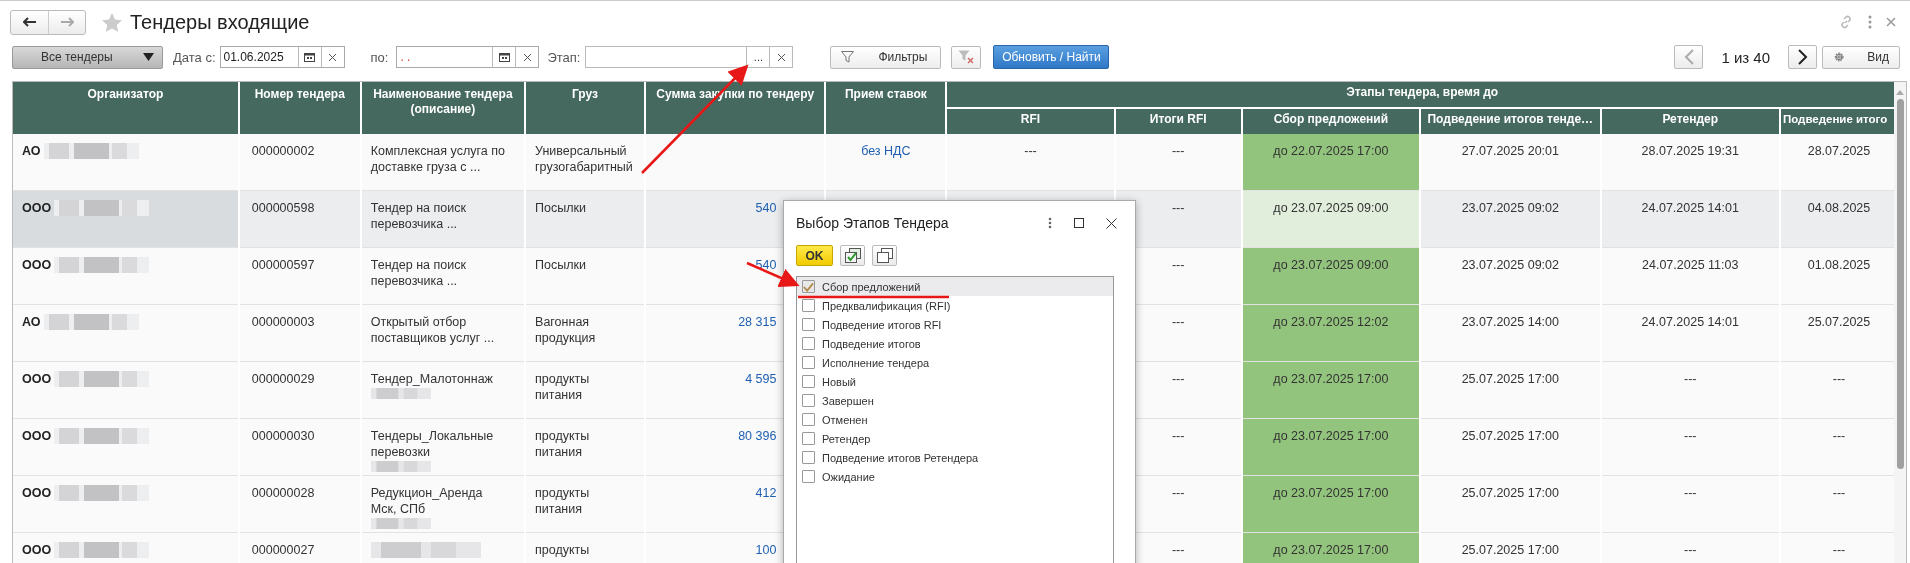  Describe the element at coordinates (955, 305) in the screenshot. I see `stage-list-item: Предквалификация (RFI)` at that location.